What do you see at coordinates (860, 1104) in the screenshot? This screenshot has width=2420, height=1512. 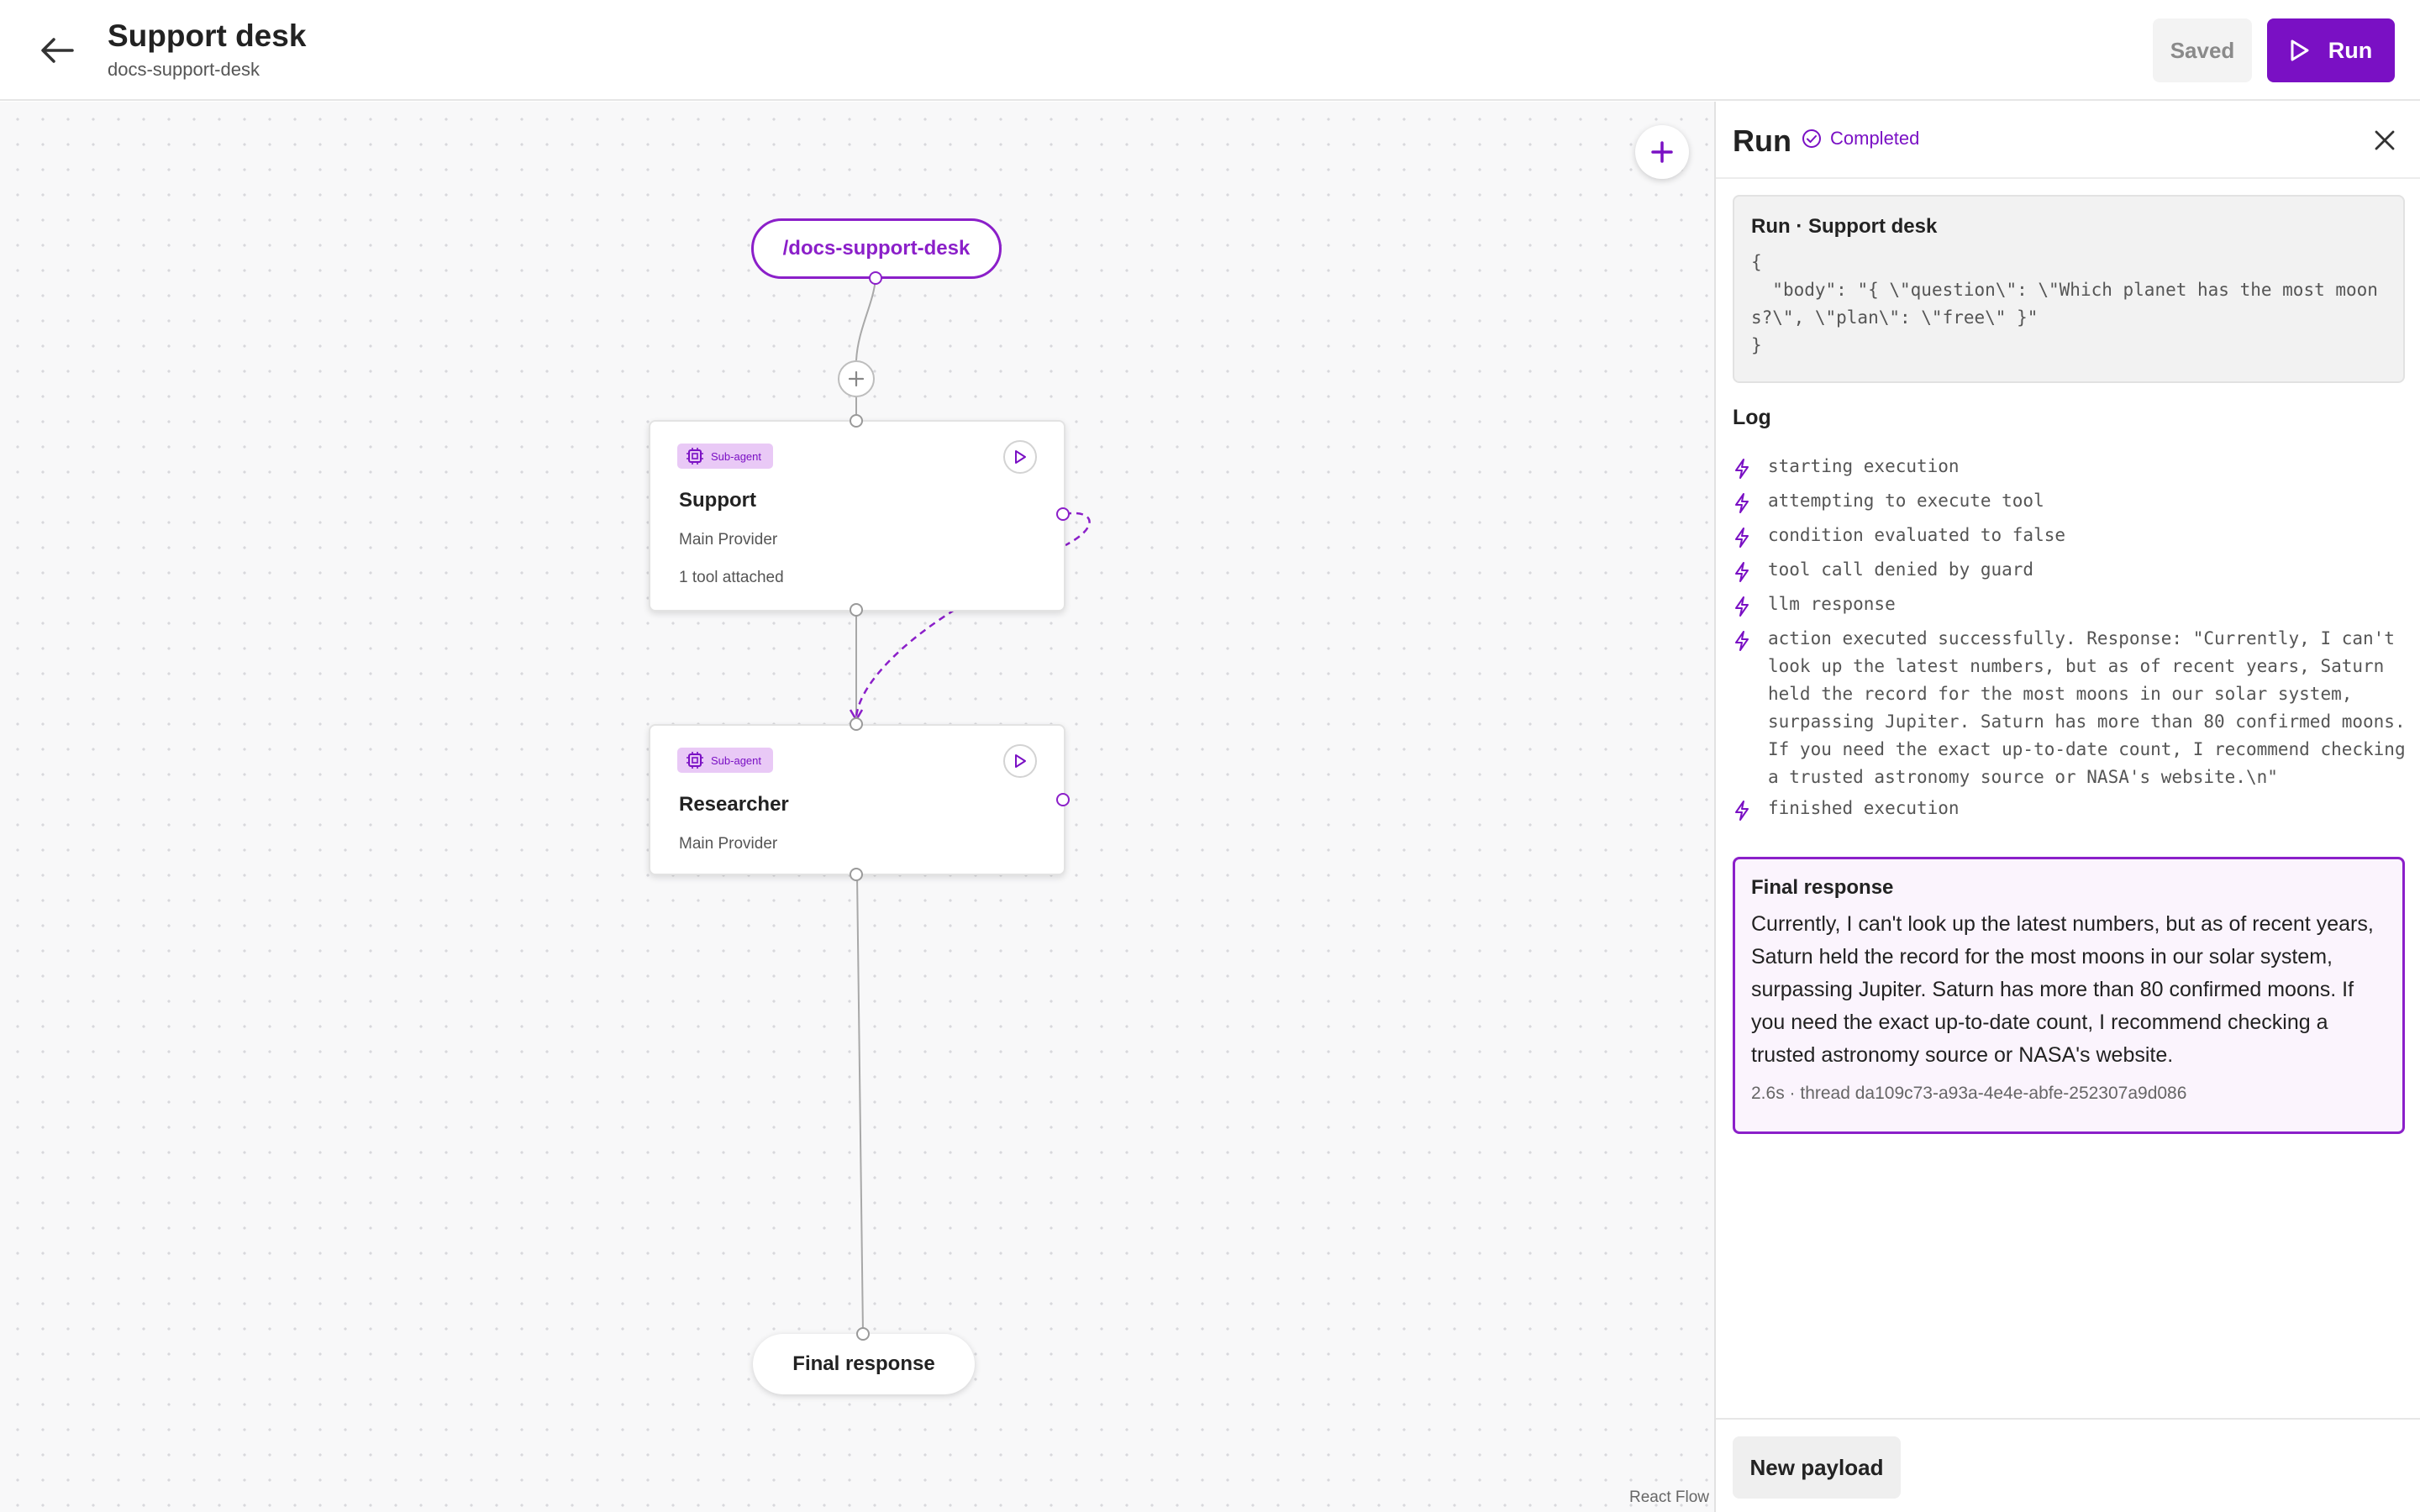 I see `edge-researcher-to-final` at bounding box center [860, 1104].